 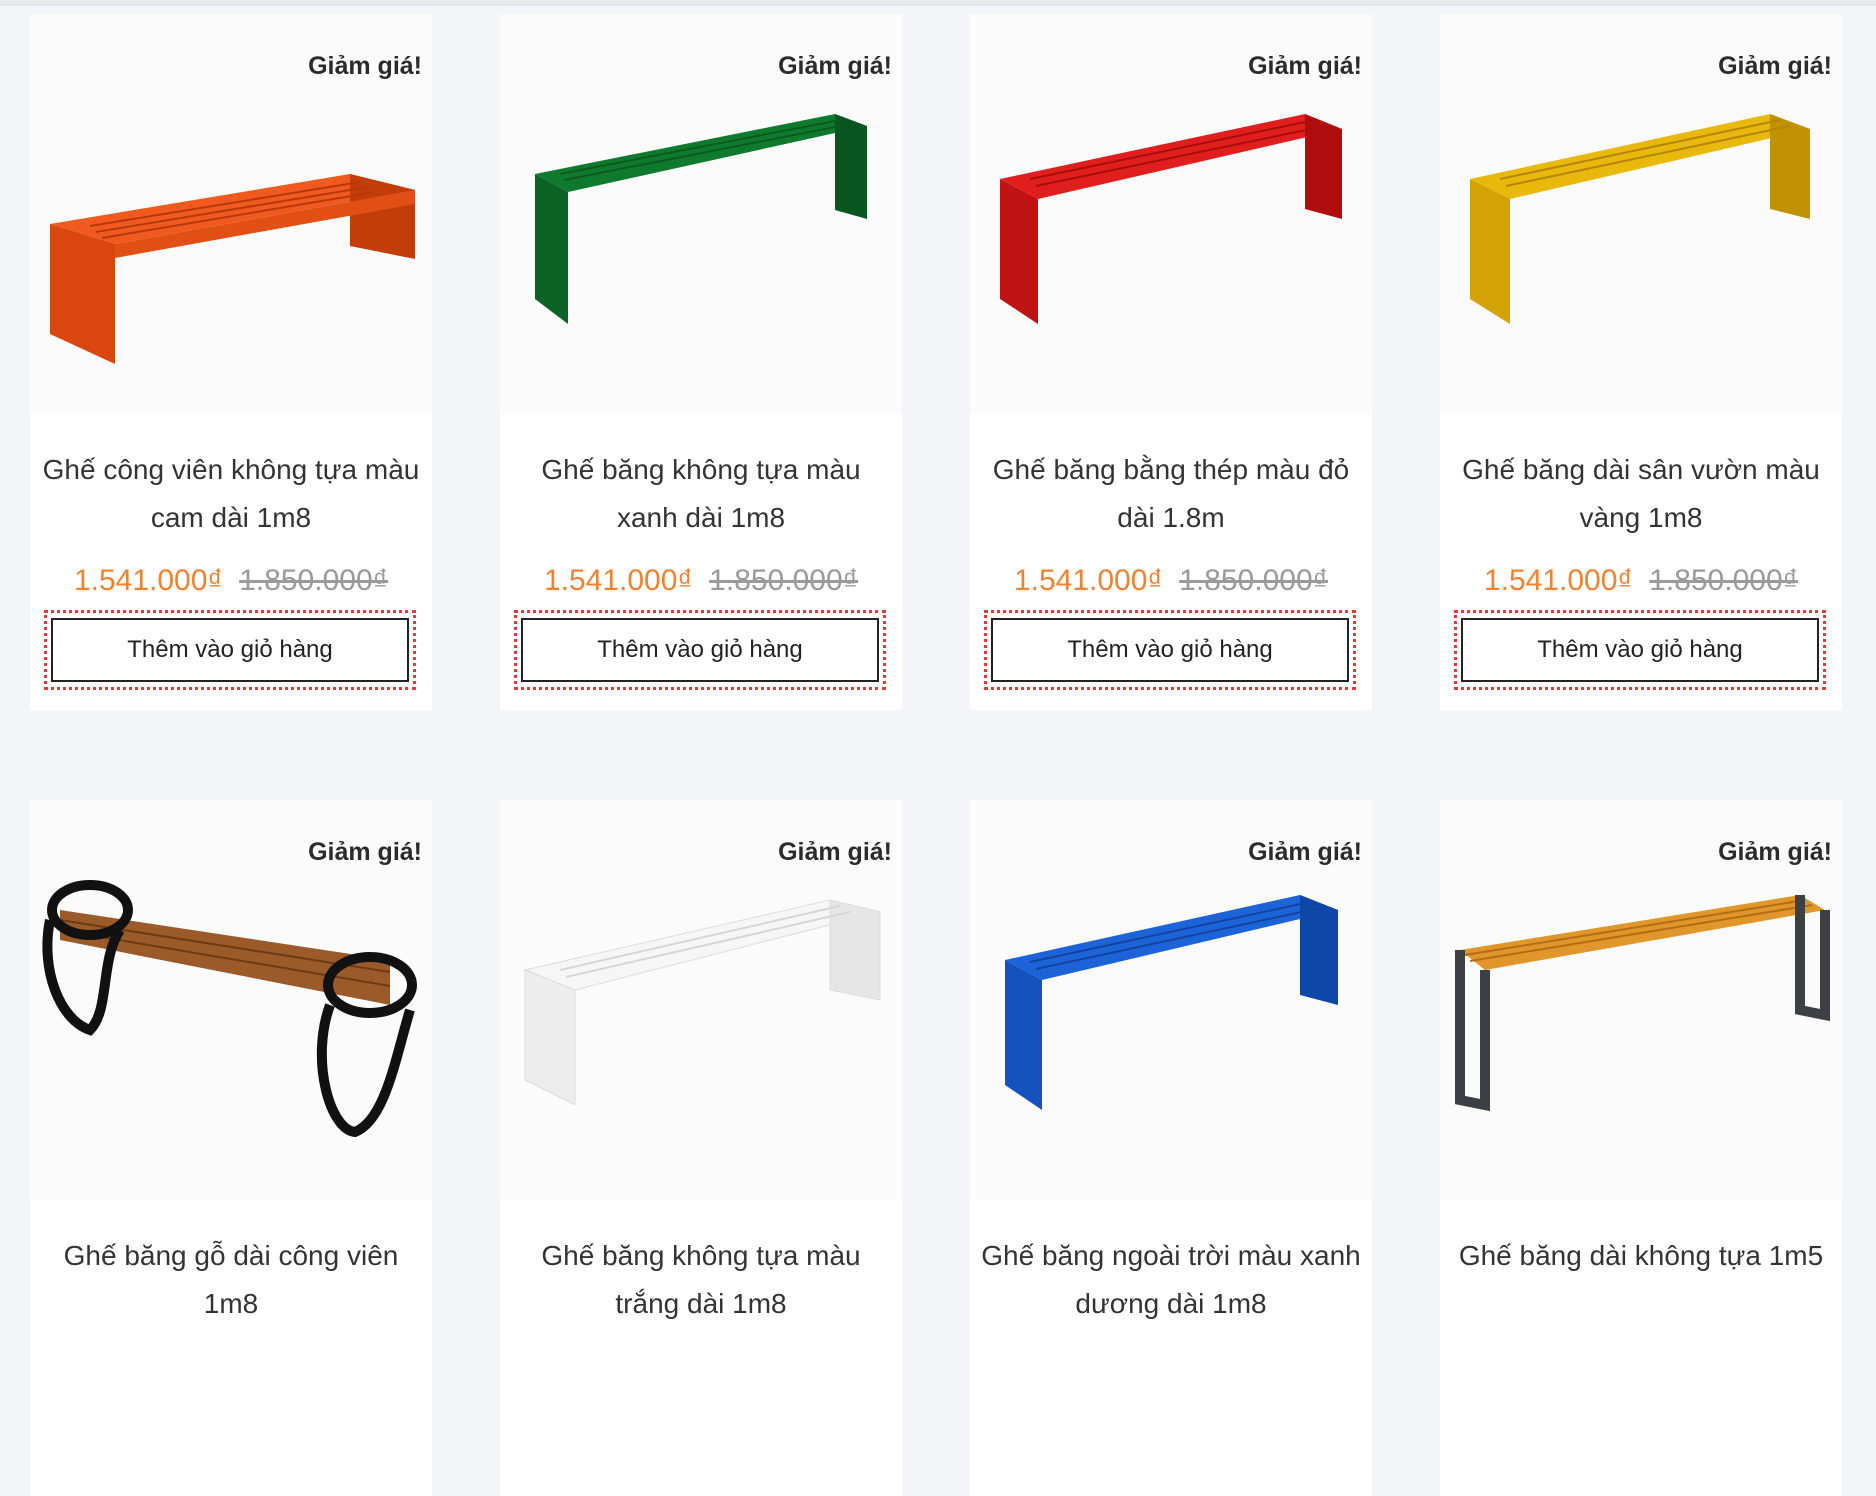 I want to click on product-title: Ghế băng dài không tựa 1m5, so click(x=1641, y=1256).